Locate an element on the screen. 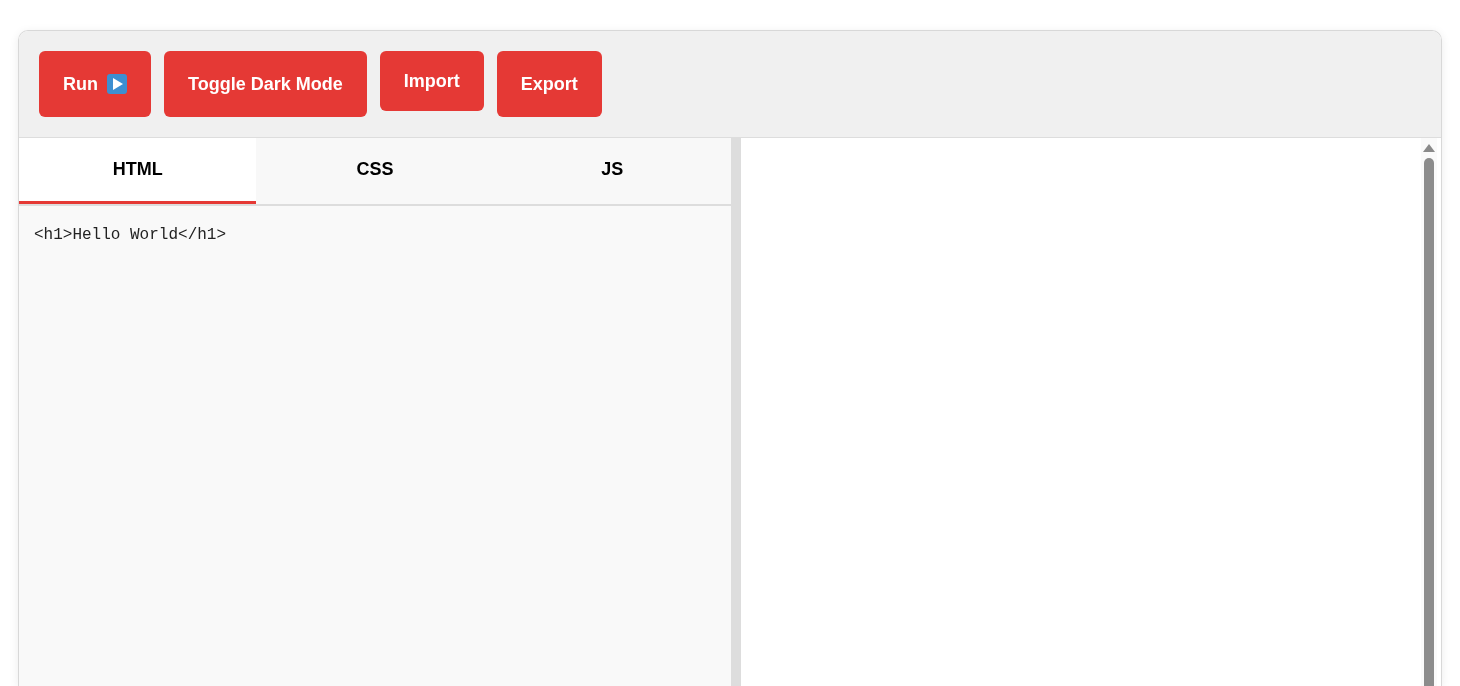 This screenshot has width=1460, height=686. toolbar-button: Toggle Dark Mode is located at coordinates (265, 84).